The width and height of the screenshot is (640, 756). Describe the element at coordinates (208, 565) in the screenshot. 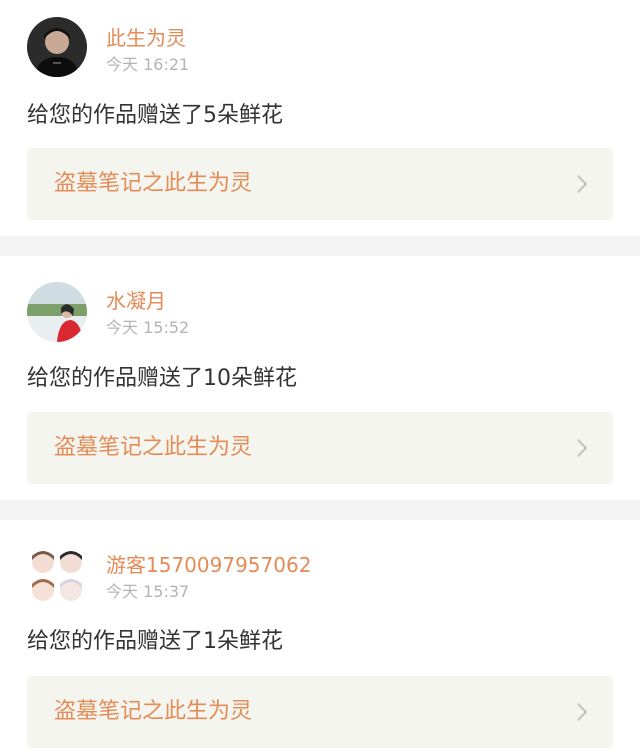

I see `user-name: 游客1570097957062` at that location.